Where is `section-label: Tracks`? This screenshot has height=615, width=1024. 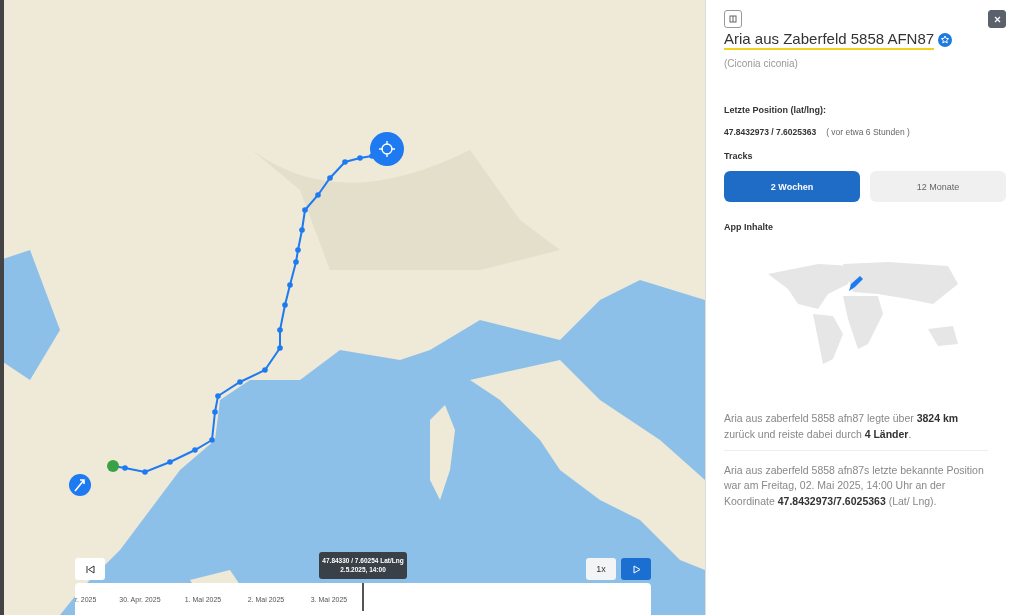 section-label: Tracks is located at coordinates (739, 156).